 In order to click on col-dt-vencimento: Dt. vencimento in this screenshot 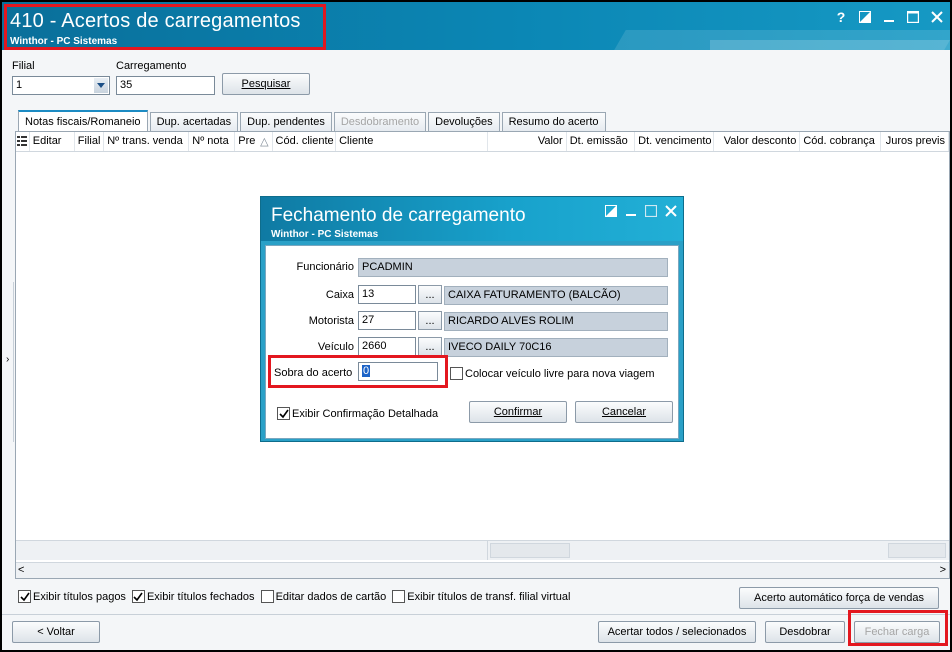, I will do `click(675, 141)`.